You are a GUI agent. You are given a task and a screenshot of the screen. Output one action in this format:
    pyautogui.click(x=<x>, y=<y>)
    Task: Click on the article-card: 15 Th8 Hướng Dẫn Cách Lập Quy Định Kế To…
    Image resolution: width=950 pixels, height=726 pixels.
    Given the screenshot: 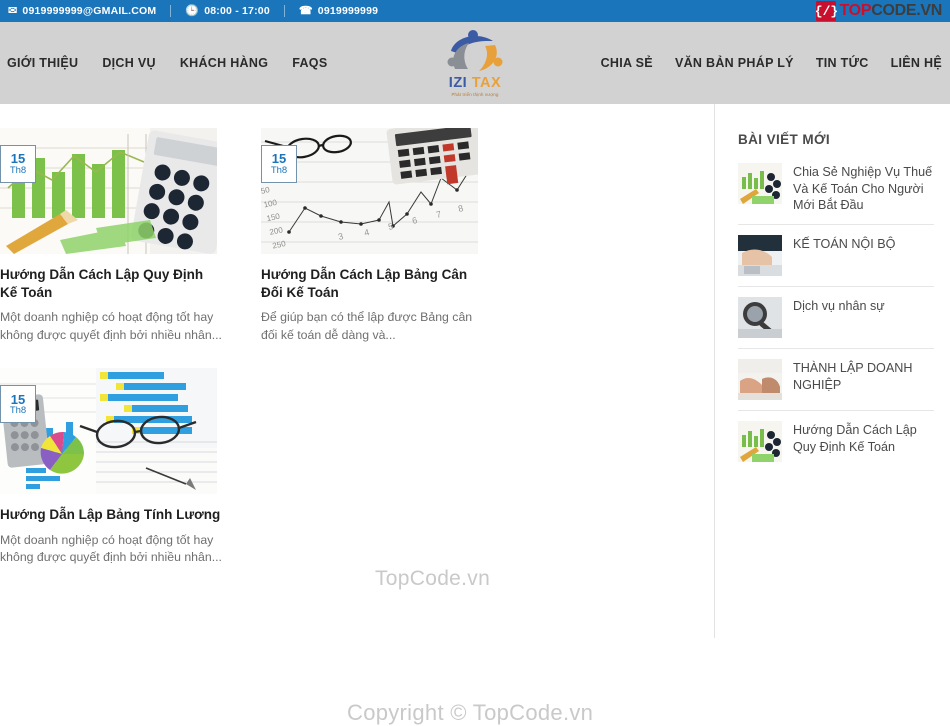 What is the action you would take?
    pyautogui.click(x=129, y=236)
    